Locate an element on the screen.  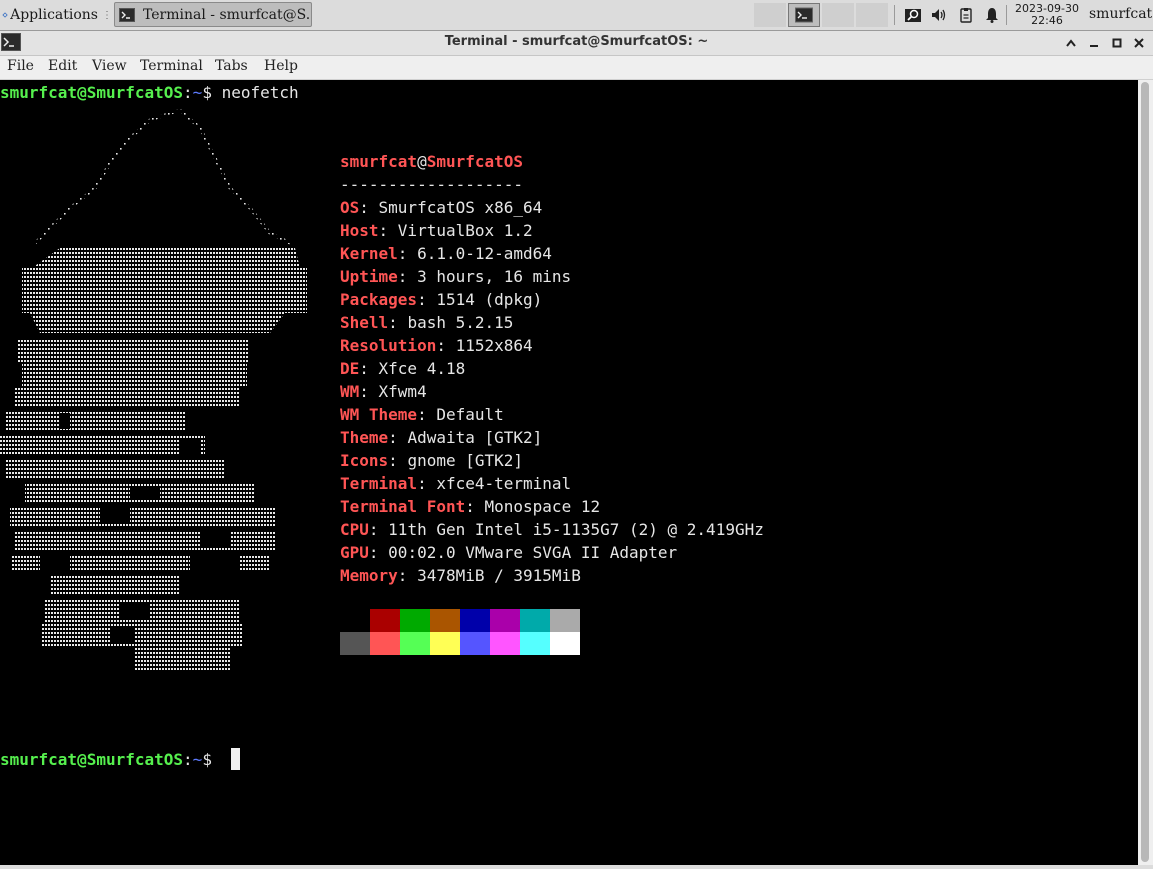
info-key: Memory is located at coordinates (369, 575).